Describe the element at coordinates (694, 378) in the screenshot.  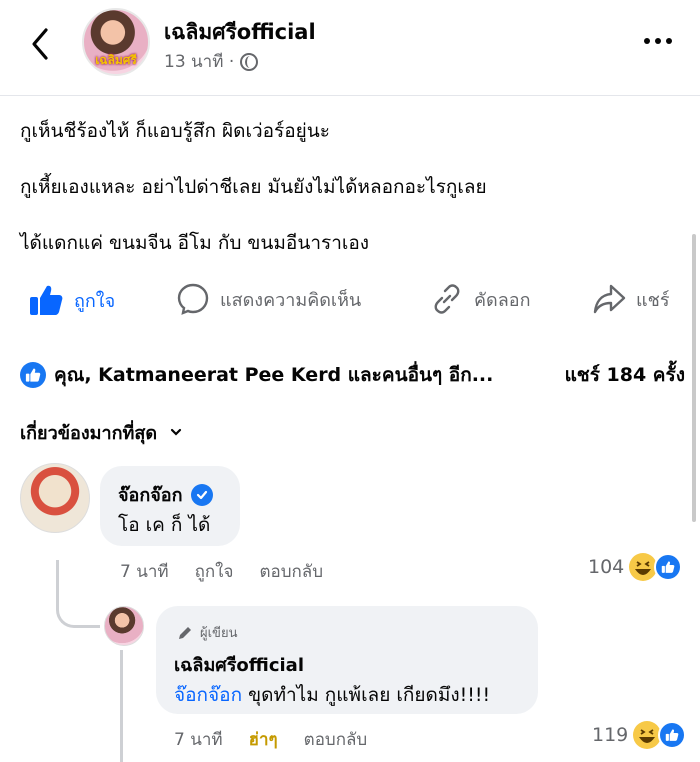
I see `scrollbar` at that location.